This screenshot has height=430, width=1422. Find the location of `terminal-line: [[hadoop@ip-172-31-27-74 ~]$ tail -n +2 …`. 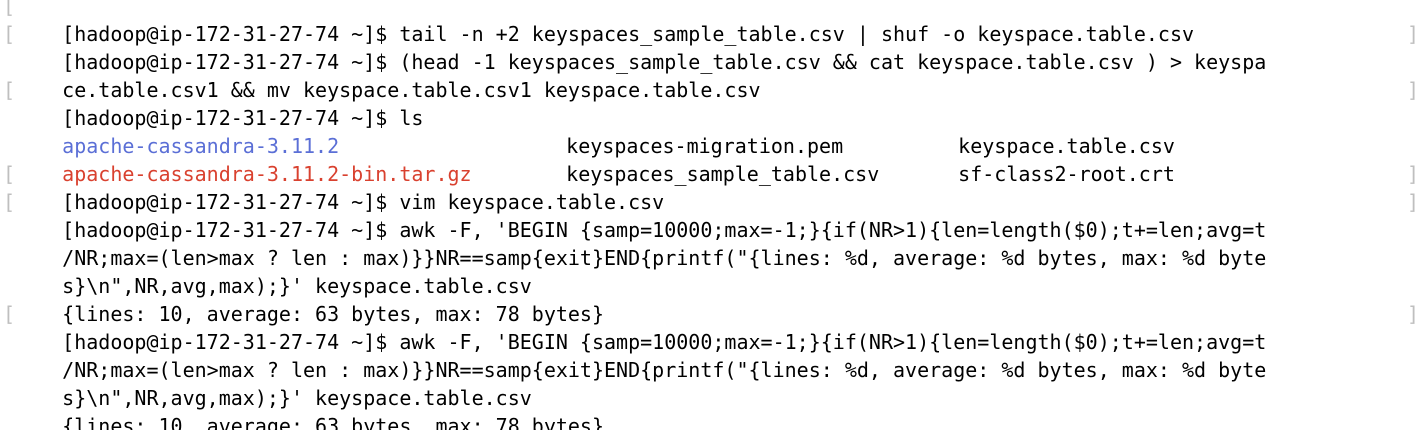

terminal-line: [[hadoop@ip-172-31-27-74 ~]$ tail -n +2 … is located at coordinates (711, 23).